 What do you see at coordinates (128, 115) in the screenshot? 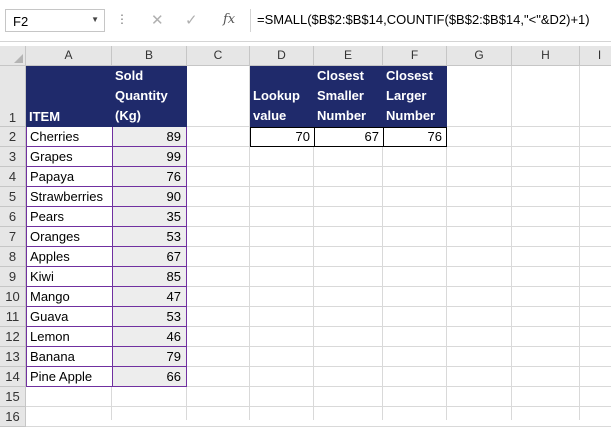
I see `qty-header-line: (Kg)` at bounding box center [128, 115].